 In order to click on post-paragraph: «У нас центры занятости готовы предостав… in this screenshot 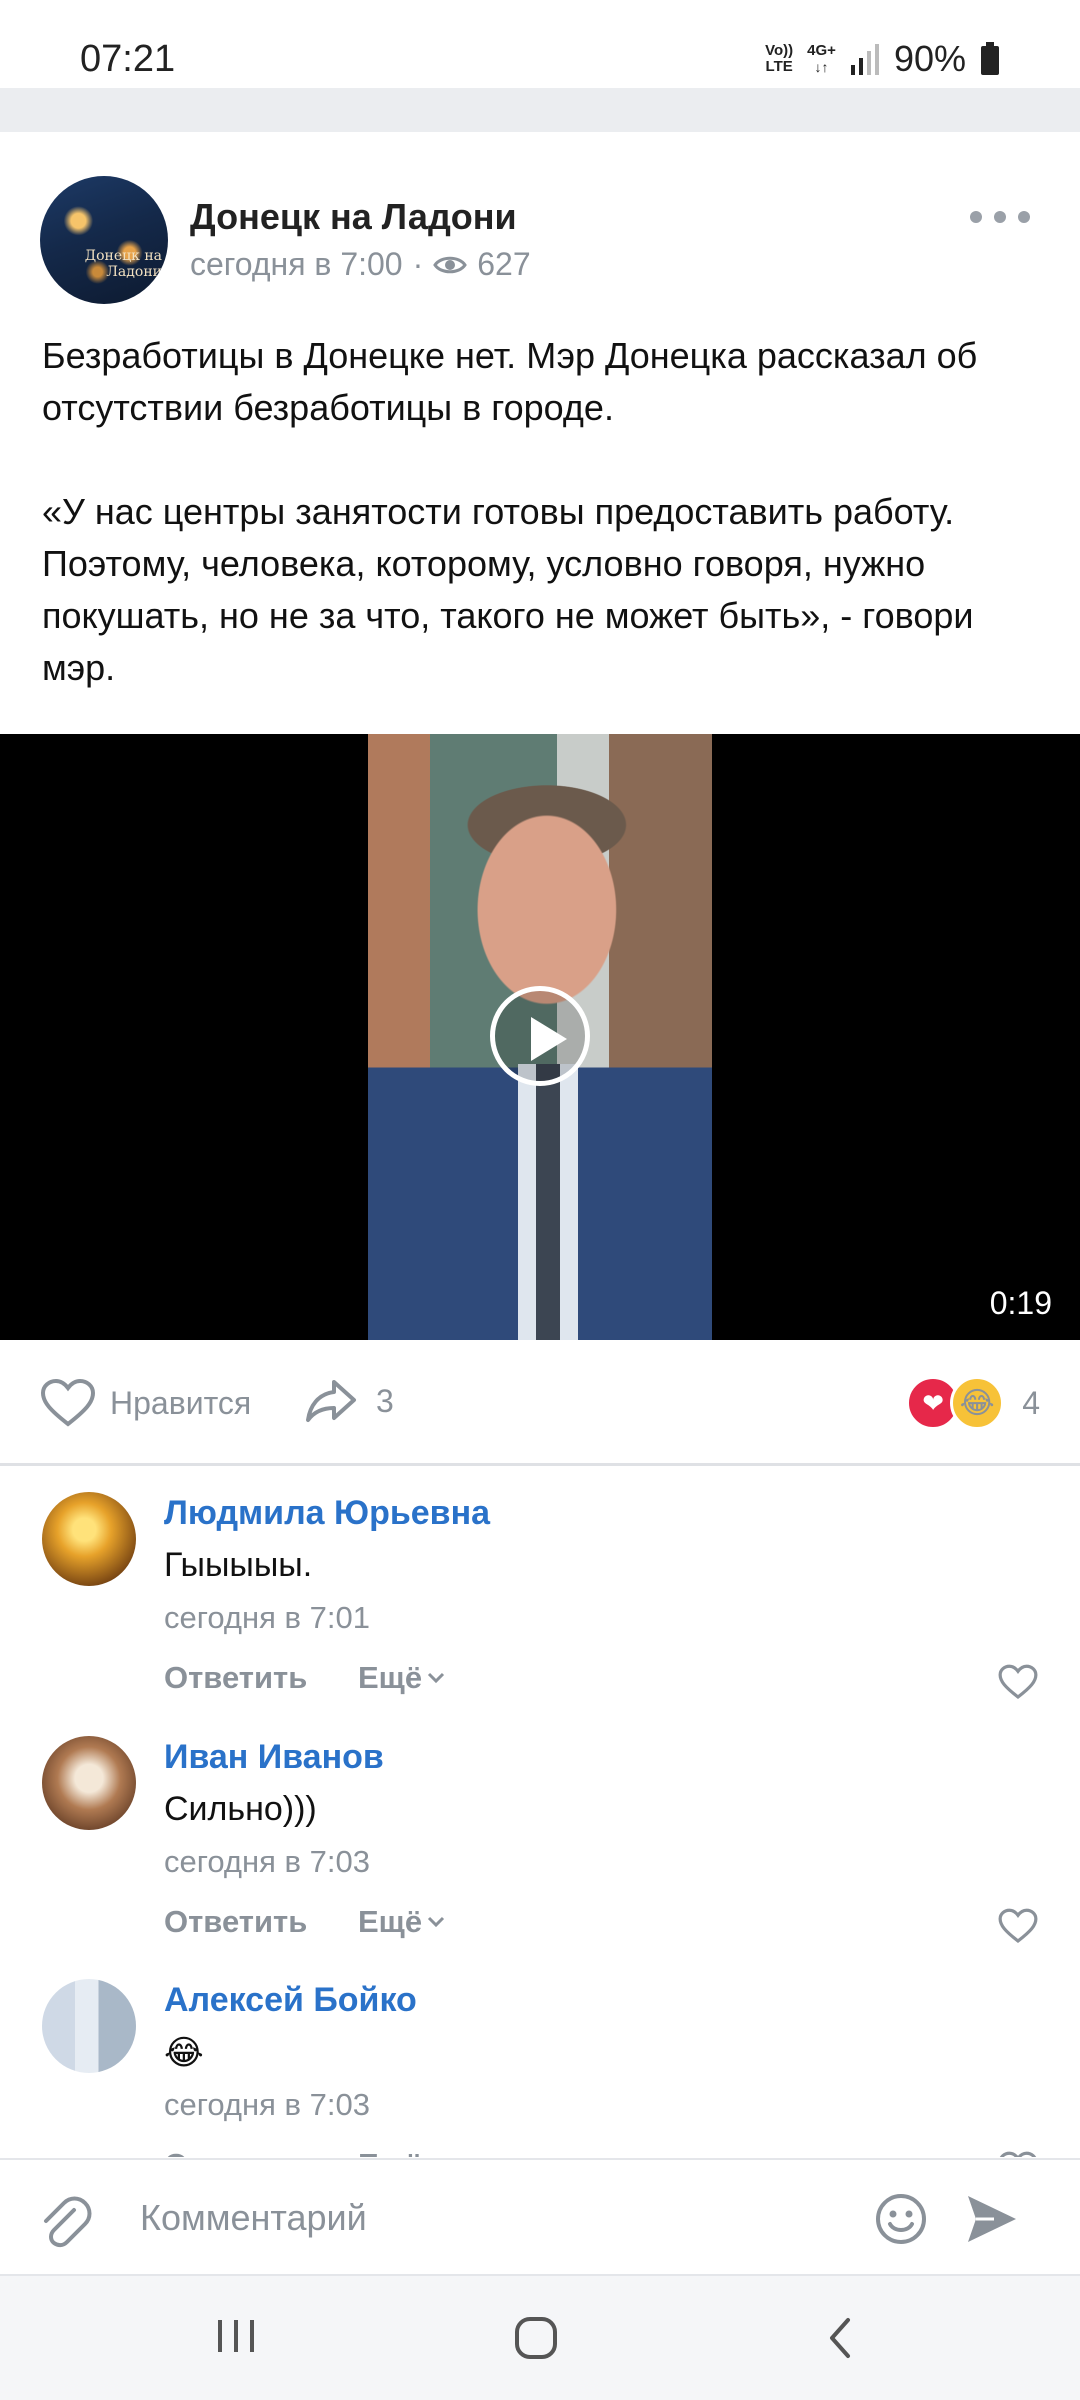, I will do `click(508, 589)`.